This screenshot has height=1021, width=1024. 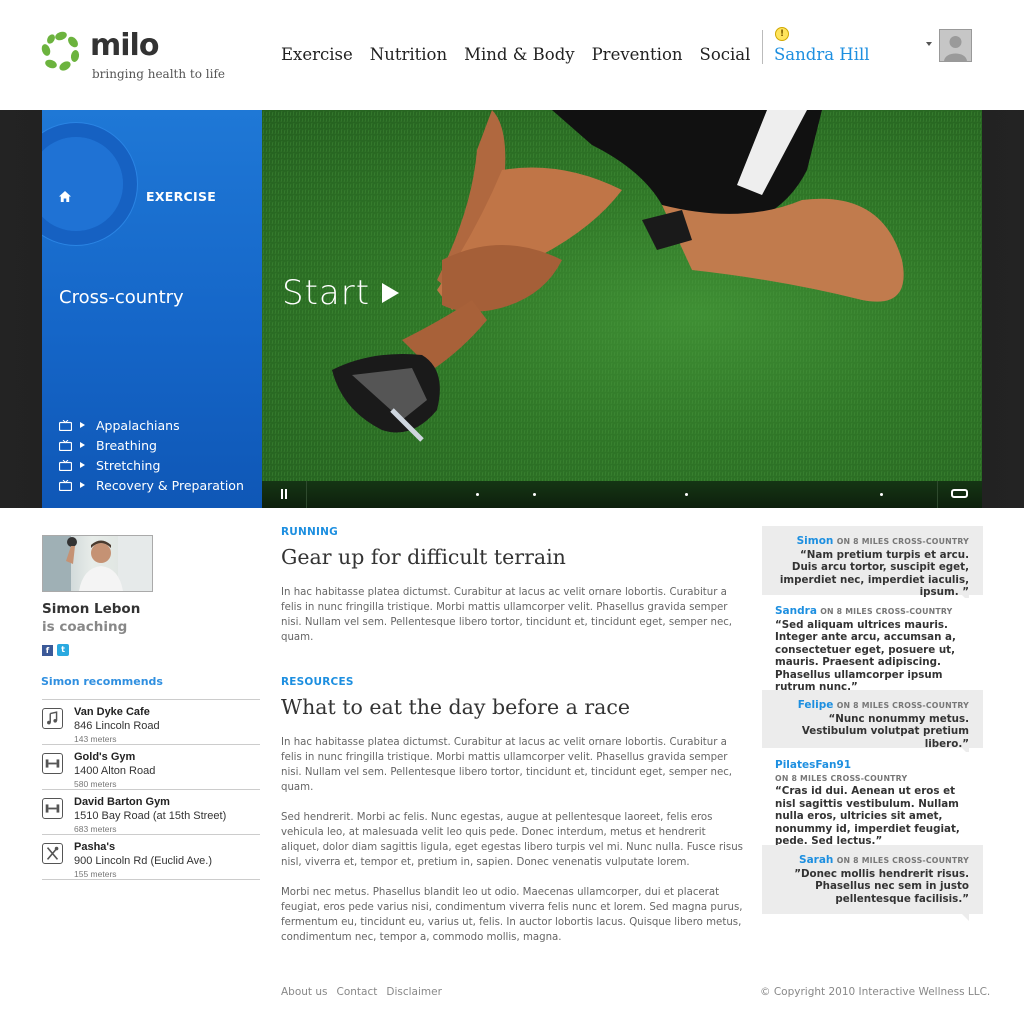 I want to click on nav-exercise: Exercise, so click(x=317, y=54).